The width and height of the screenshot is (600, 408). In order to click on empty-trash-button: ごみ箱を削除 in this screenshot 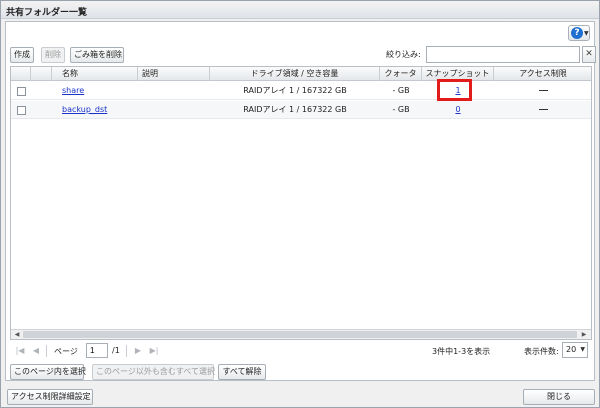, I will do `click(97, 55)`.